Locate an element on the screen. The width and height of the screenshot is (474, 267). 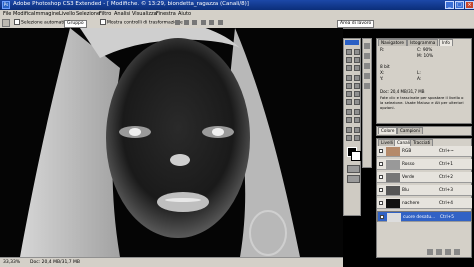
lasso-tool-icon is located at coordinates (349, 60).